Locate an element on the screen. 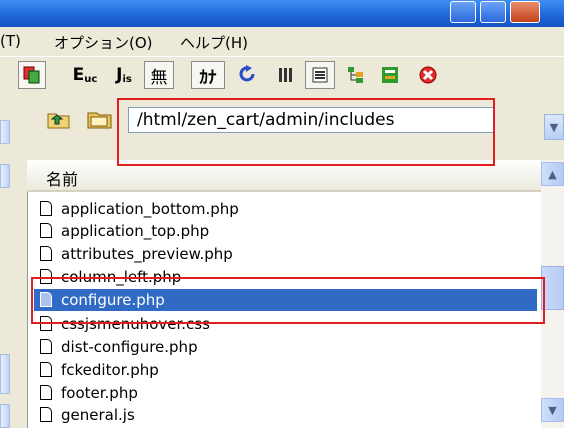 The width and height of the screenshot is (564, 428). kana-button: ｶﾅ is located at coordinates (208, 75).